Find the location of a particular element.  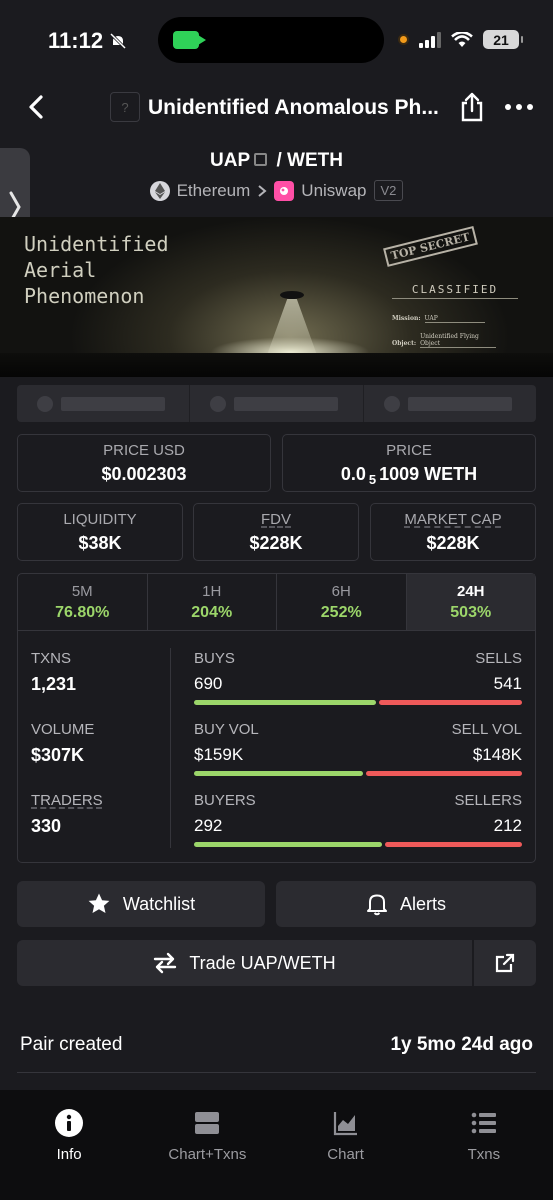

ufo-icon is located at coordinates (292, 295).